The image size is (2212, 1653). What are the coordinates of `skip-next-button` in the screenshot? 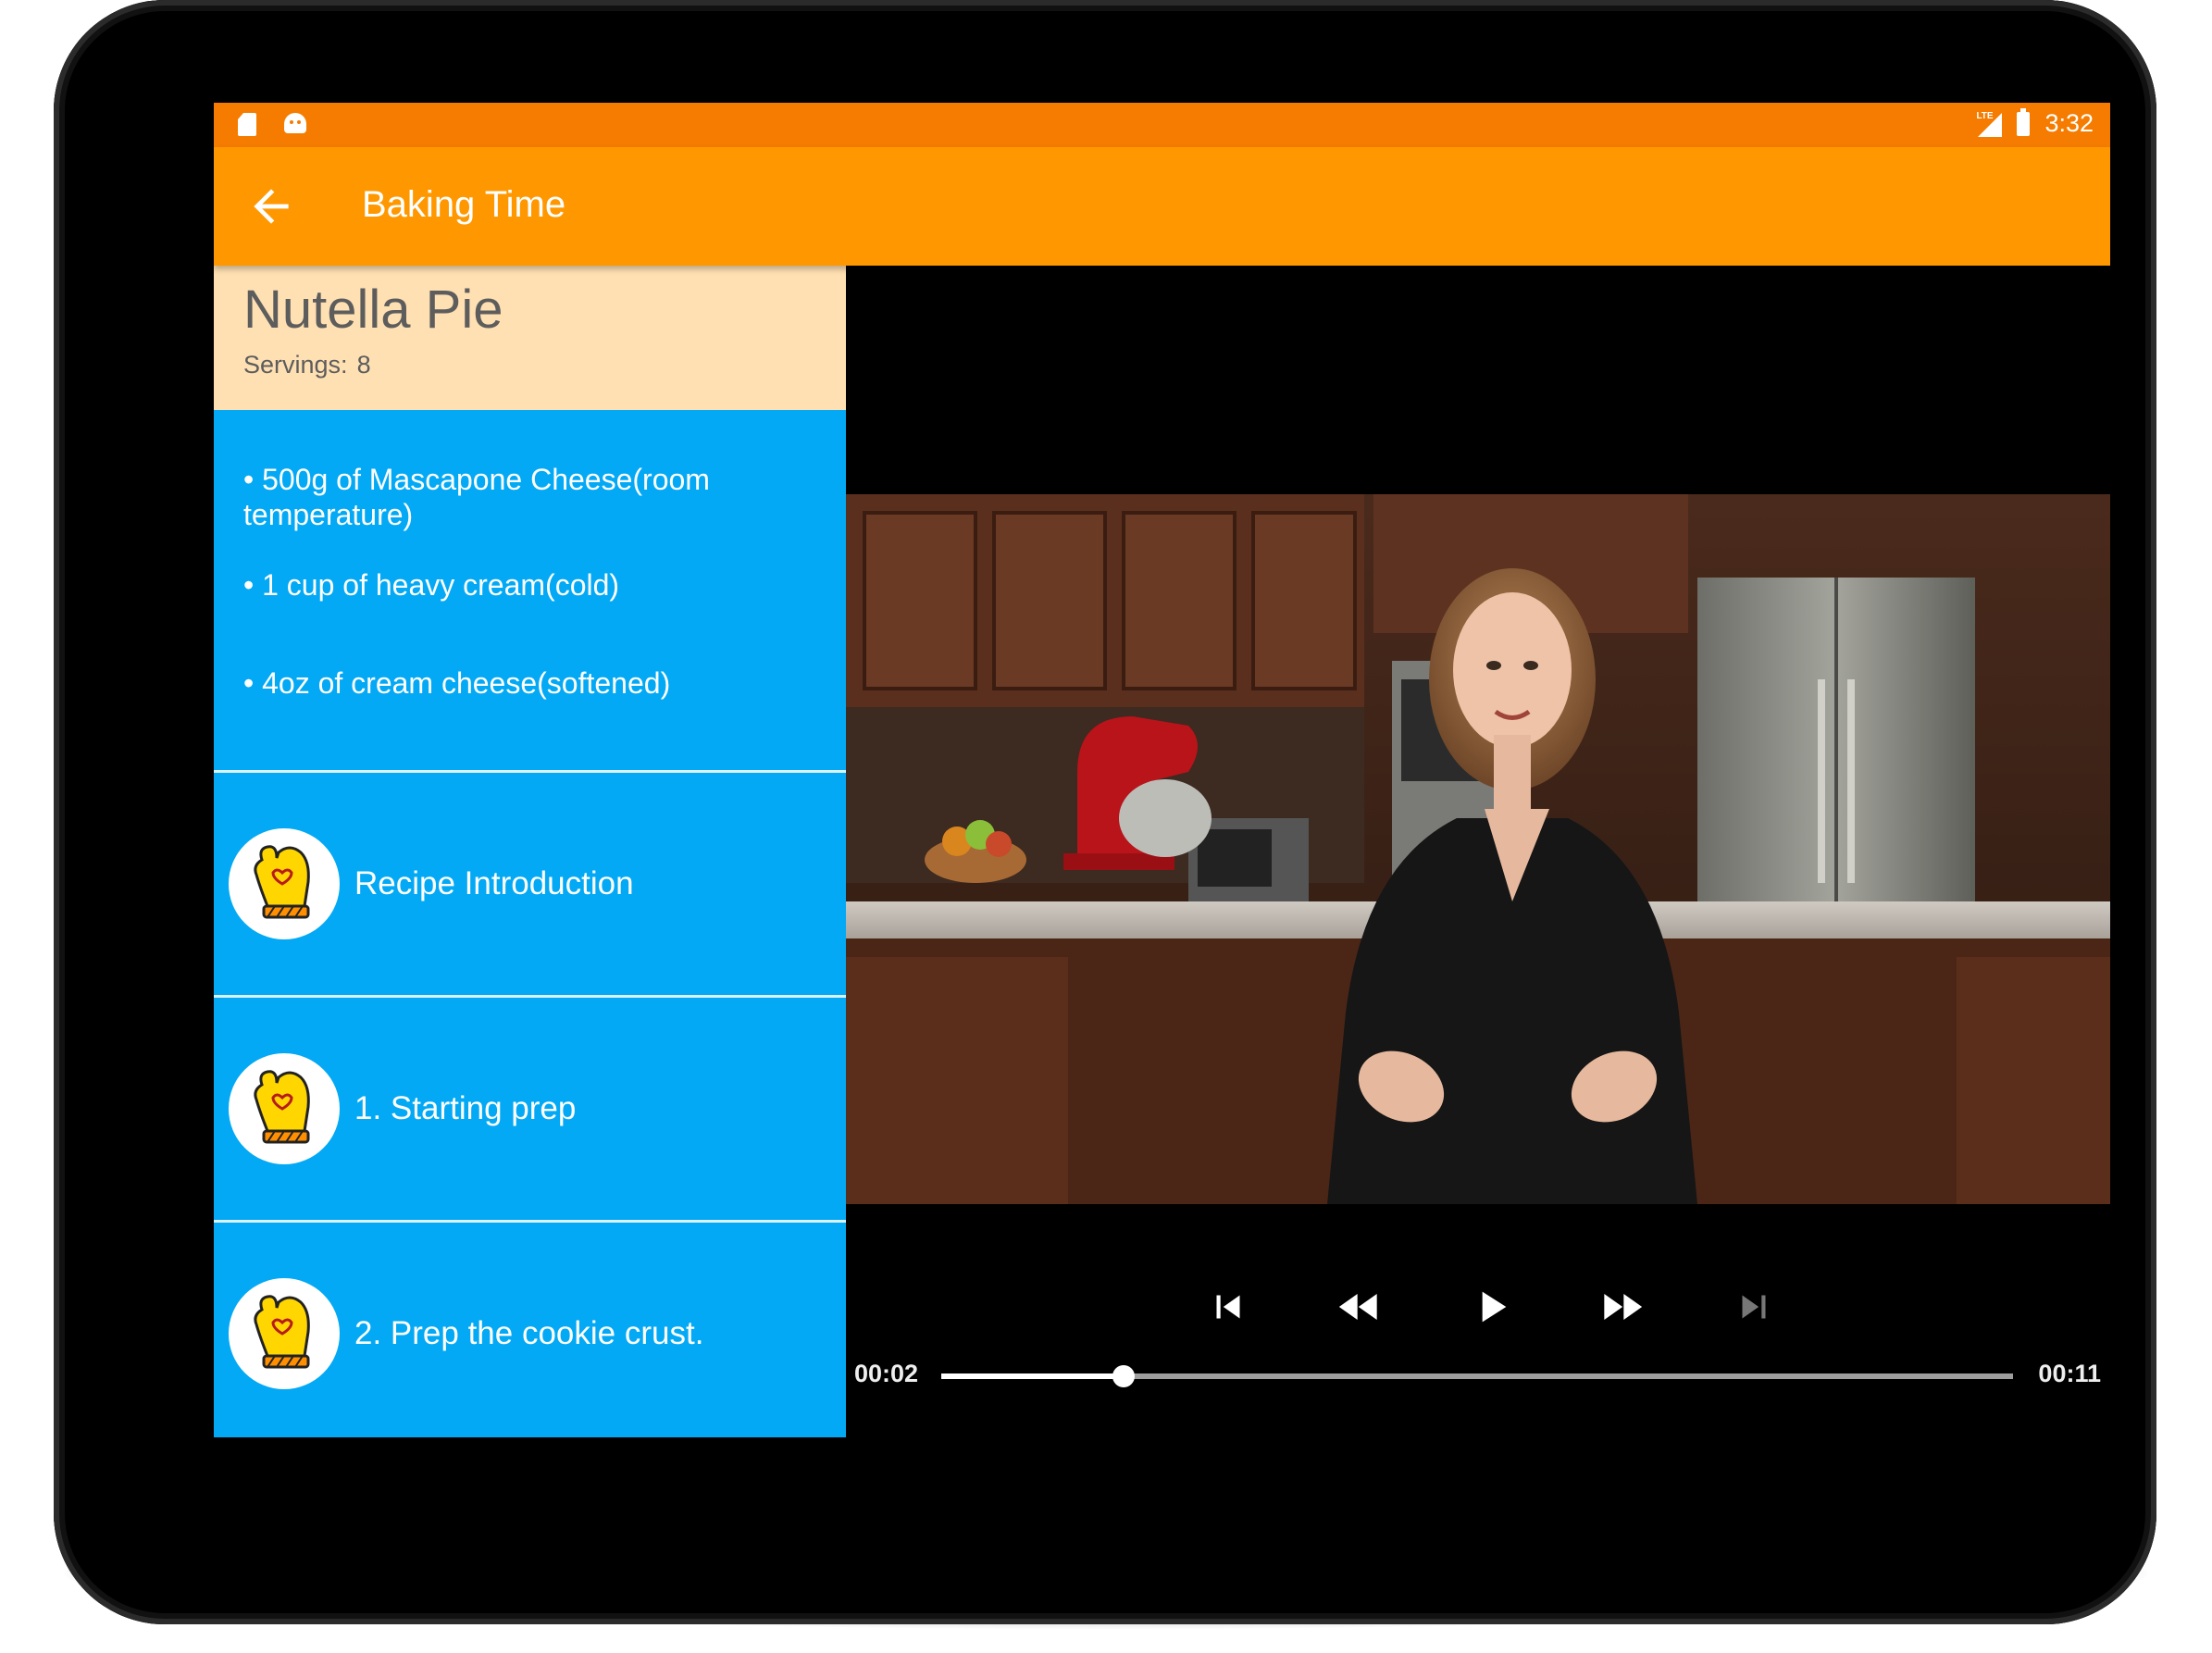 It's located at (1753, 1306).